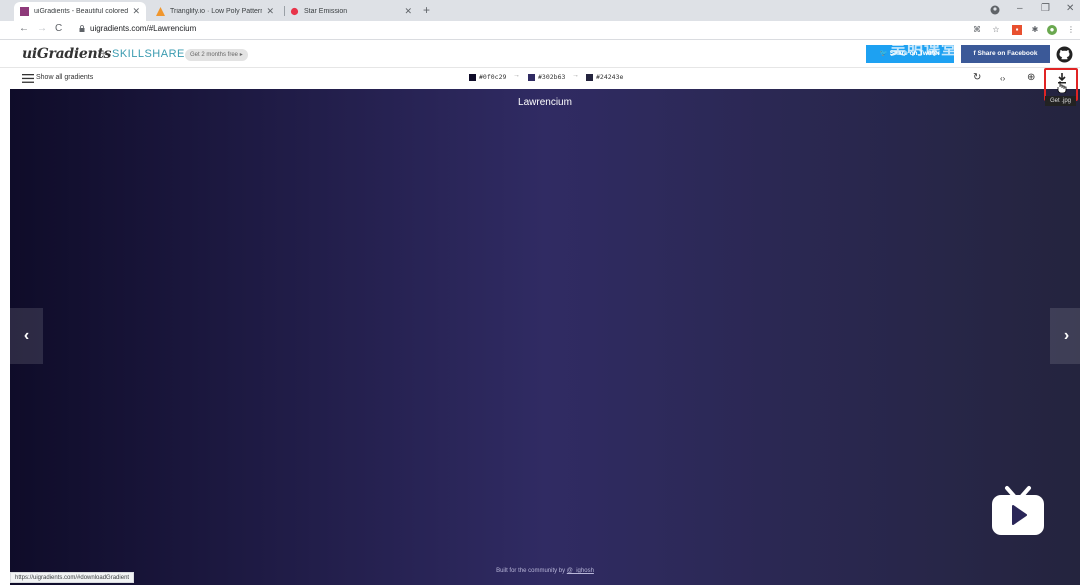  Describe the element at coordinates (216, 55) in the screenshot. I see `promo-badge: Get 2 months free ▸` at that location.